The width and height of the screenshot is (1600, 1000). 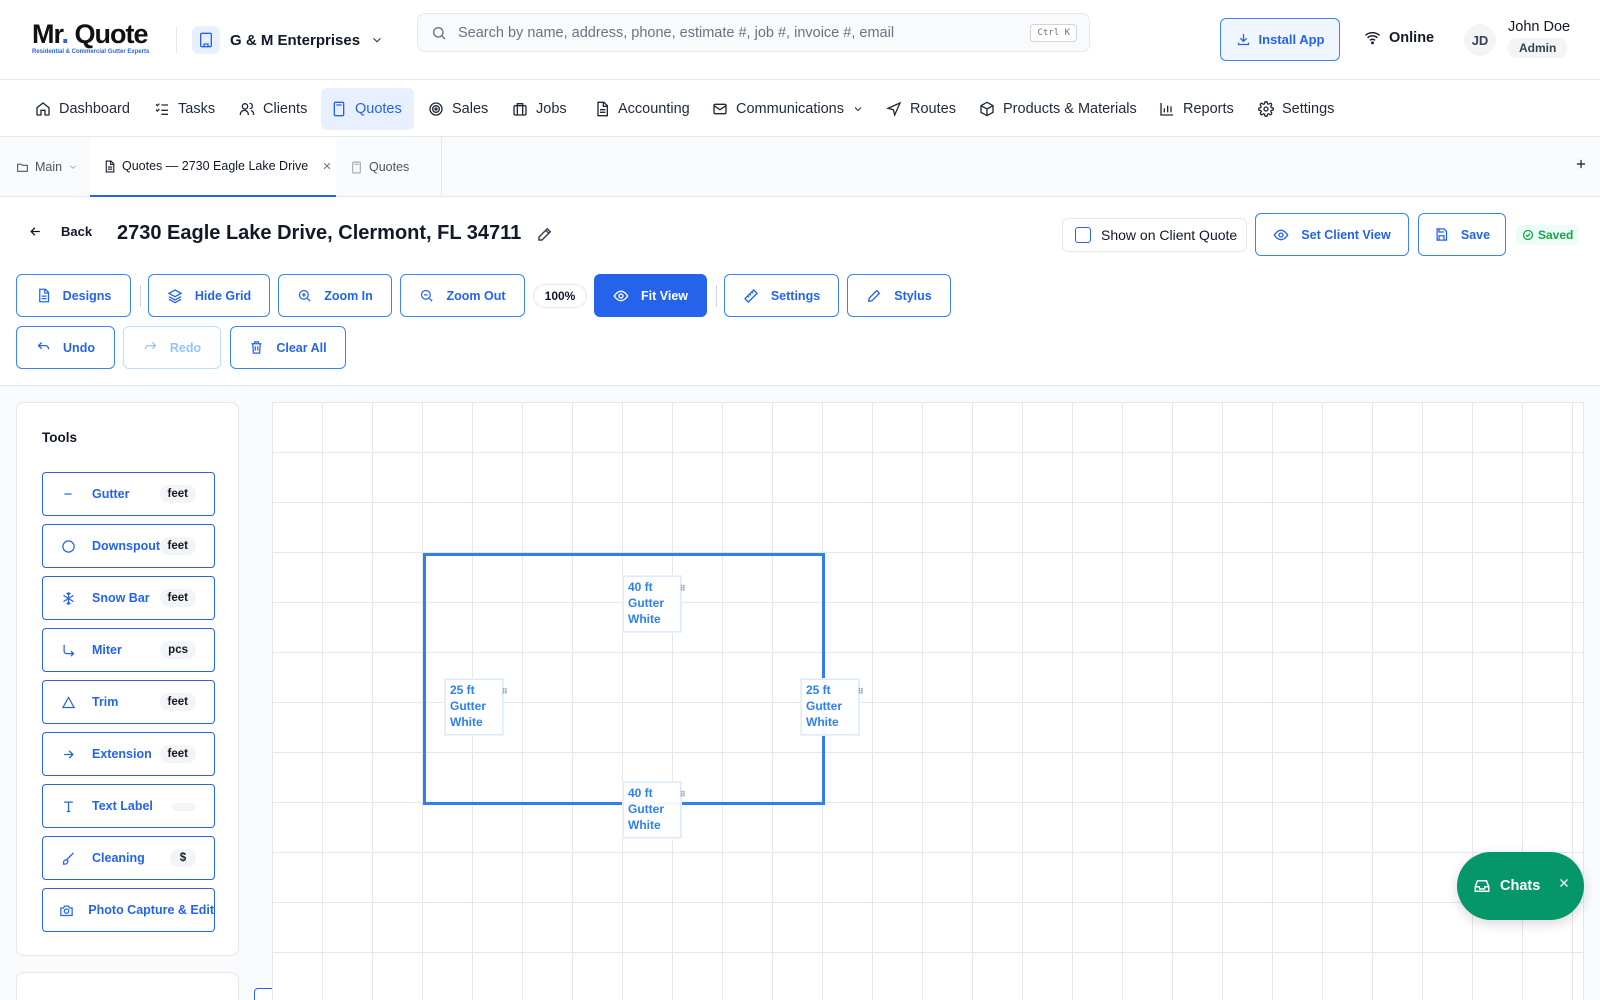 What do you see at coordinates (921, 109) in the screenshot?
I see `nav-item-routes: Routes` at bounding box center [921, 109].